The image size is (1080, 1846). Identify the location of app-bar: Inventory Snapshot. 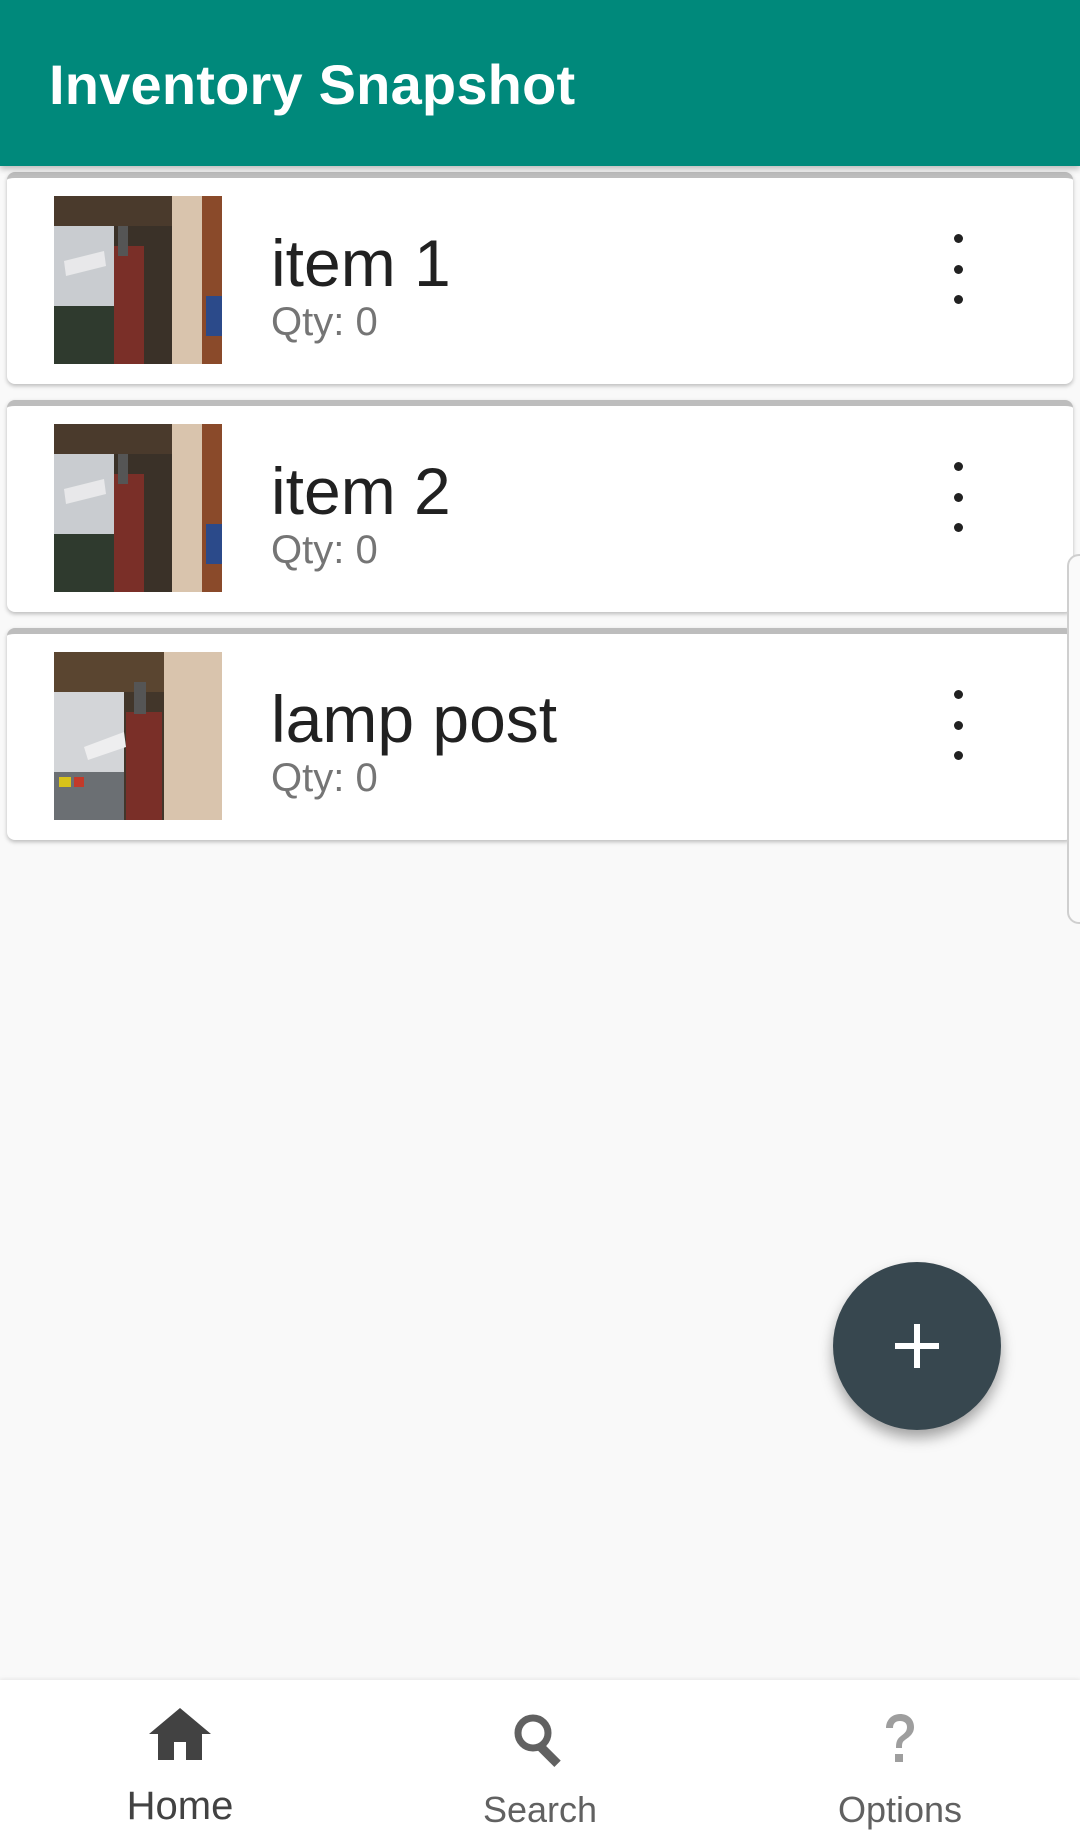
(540, 83).